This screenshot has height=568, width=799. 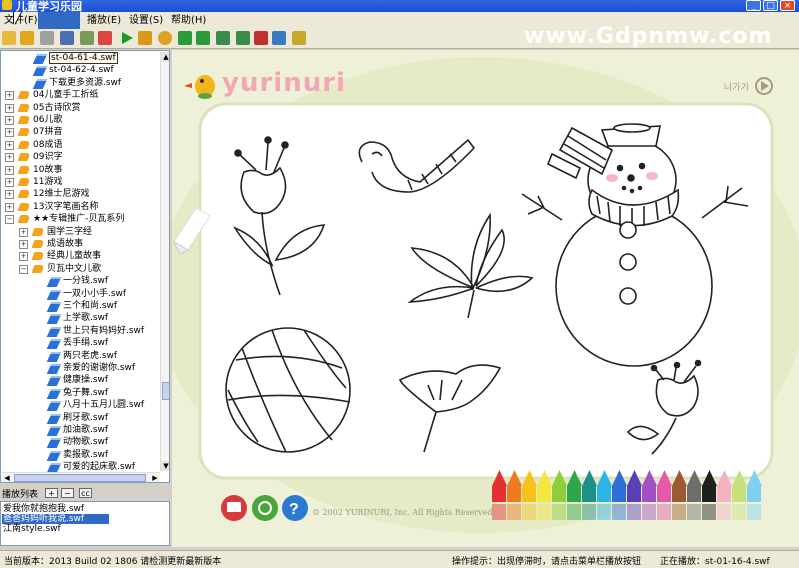 What do you see at coordinates (787, 5) in the screenshot?
I see `close-button: ×` at bounding box center [787, 5].